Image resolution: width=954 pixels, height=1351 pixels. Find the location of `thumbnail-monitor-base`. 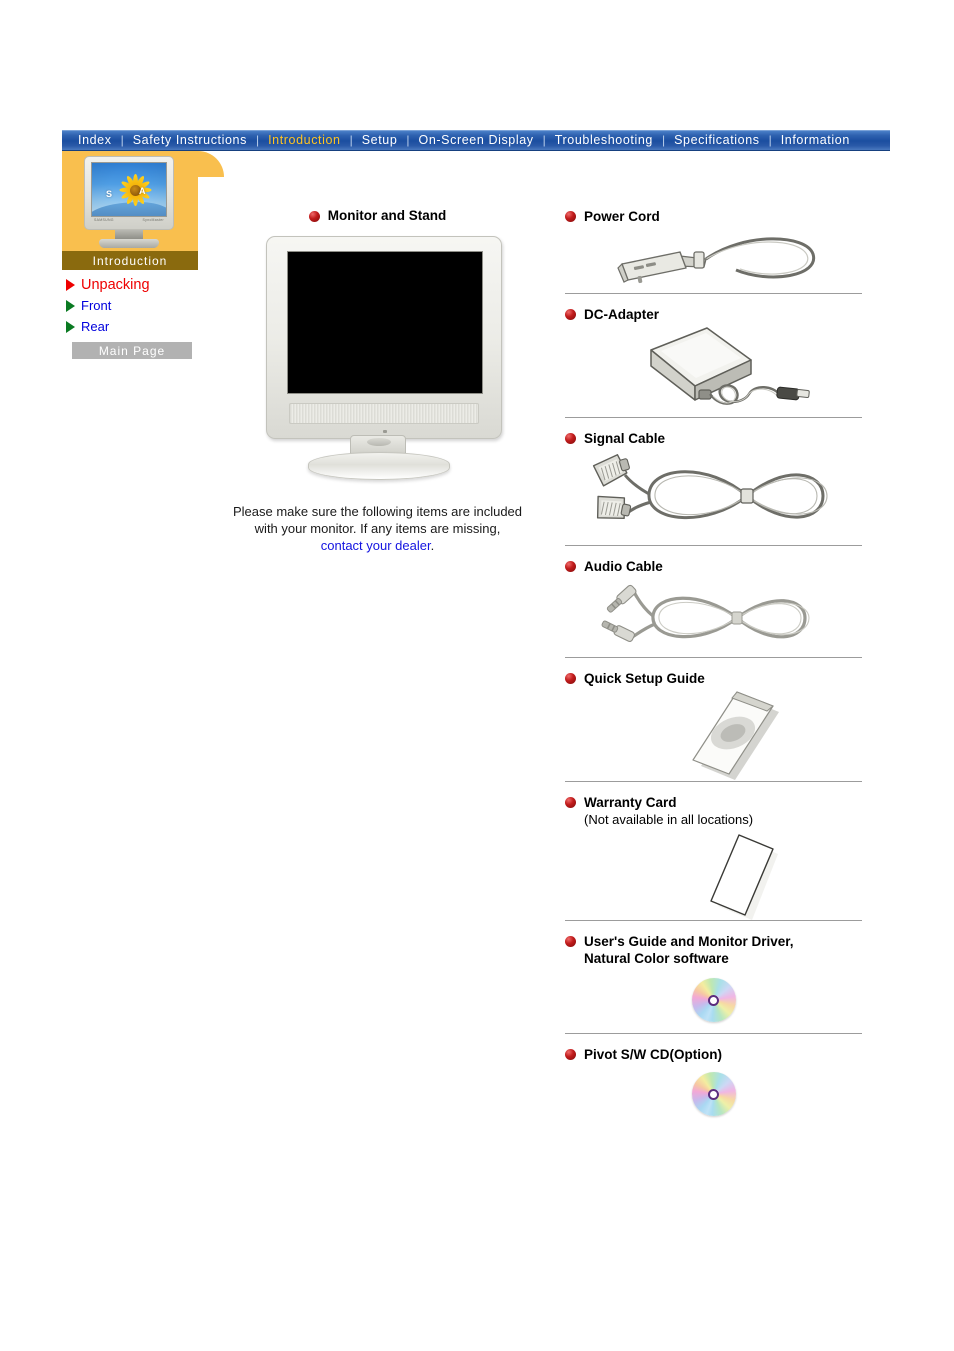

thumbnail-monitor-base is located at coordinates (129, 243).